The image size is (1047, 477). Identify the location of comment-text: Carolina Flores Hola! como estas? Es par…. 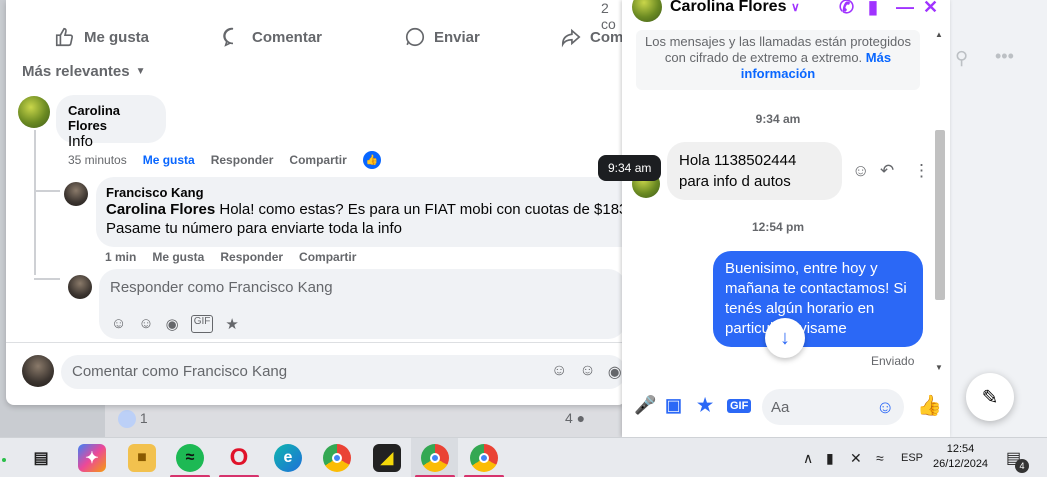
(366, 209).